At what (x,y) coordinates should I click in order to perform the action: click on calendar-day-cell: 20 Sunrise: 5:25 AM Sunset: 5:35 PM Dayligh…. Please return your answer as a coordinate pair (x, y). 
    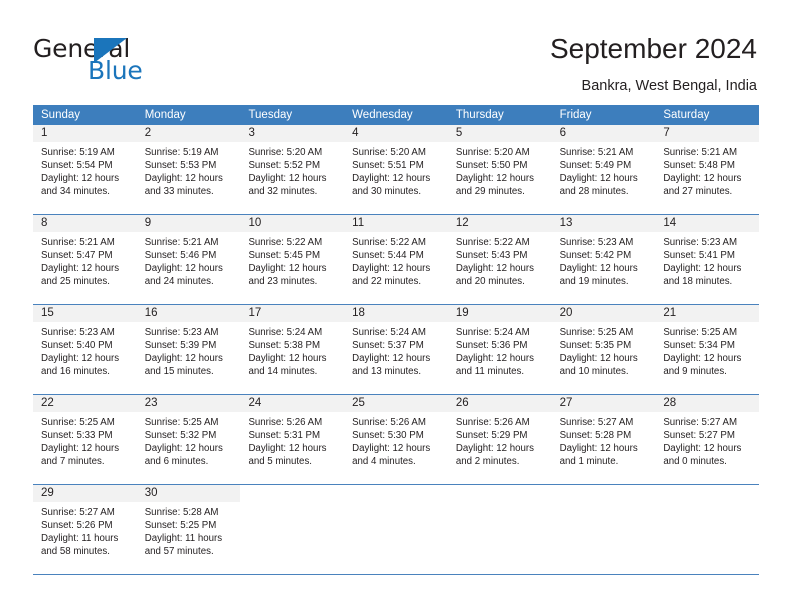
    Looking at the image, I should click on (603, 349).